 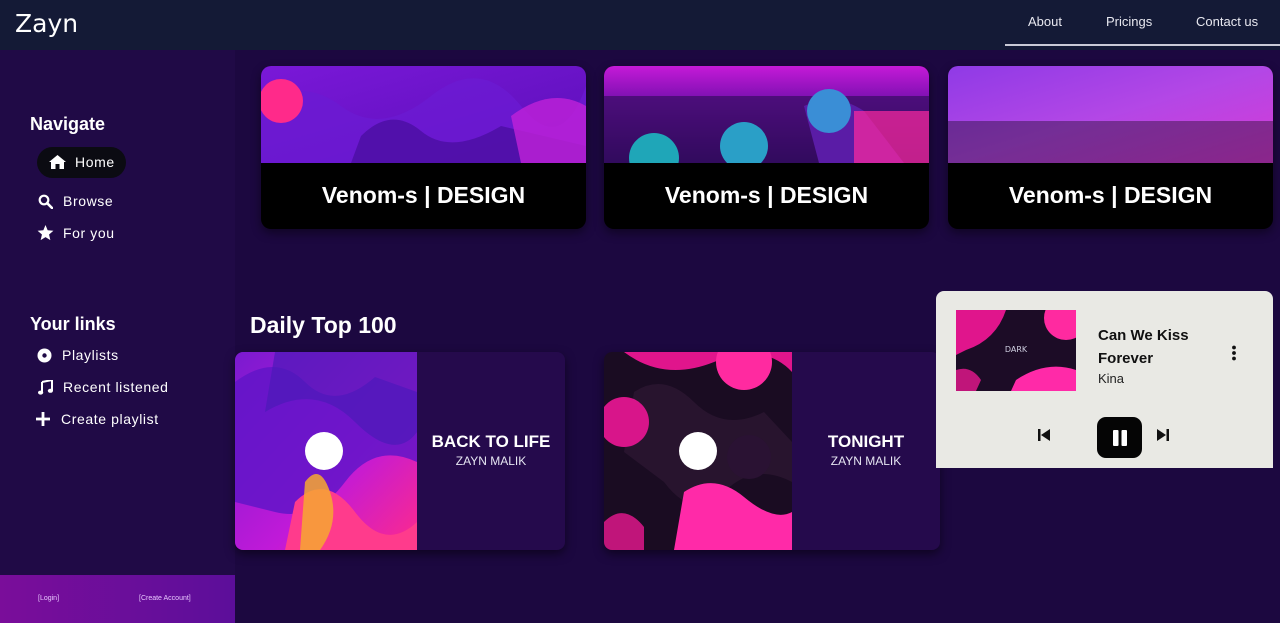 I want to click on next-track-icon, so click(x=1163, y=435).